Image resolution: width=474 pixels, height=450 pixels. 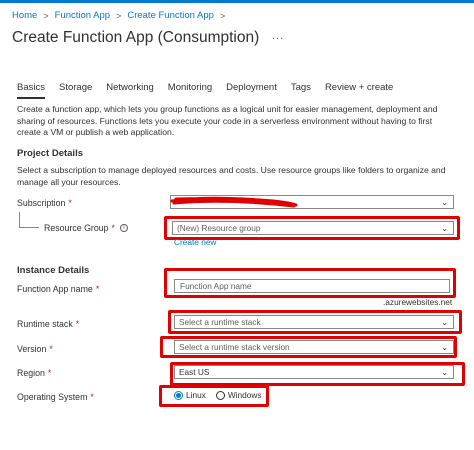 What do you see at coordinates (196, 395) in the screenshot?
I see `os-option-linux: Linux` at bounding box center [196, 395].